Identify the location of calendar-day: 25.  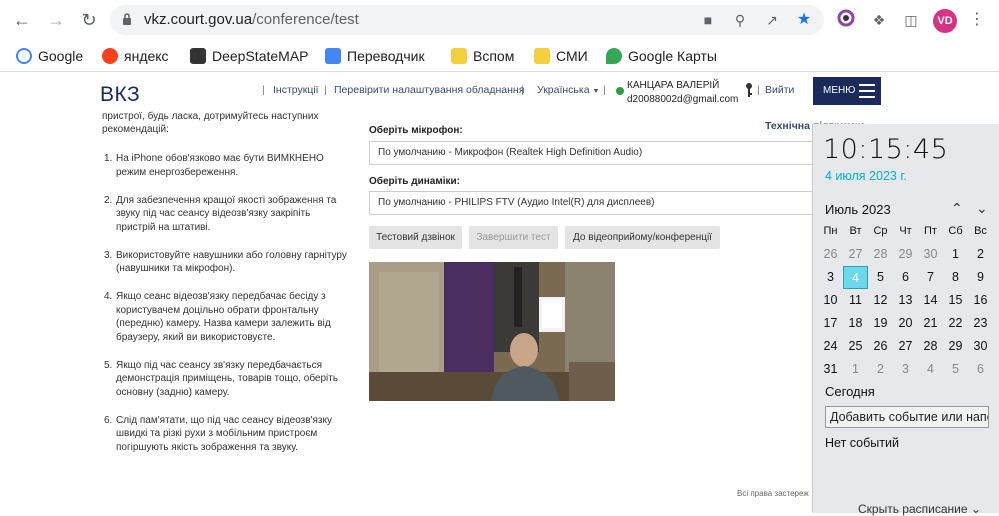
(855, 346).